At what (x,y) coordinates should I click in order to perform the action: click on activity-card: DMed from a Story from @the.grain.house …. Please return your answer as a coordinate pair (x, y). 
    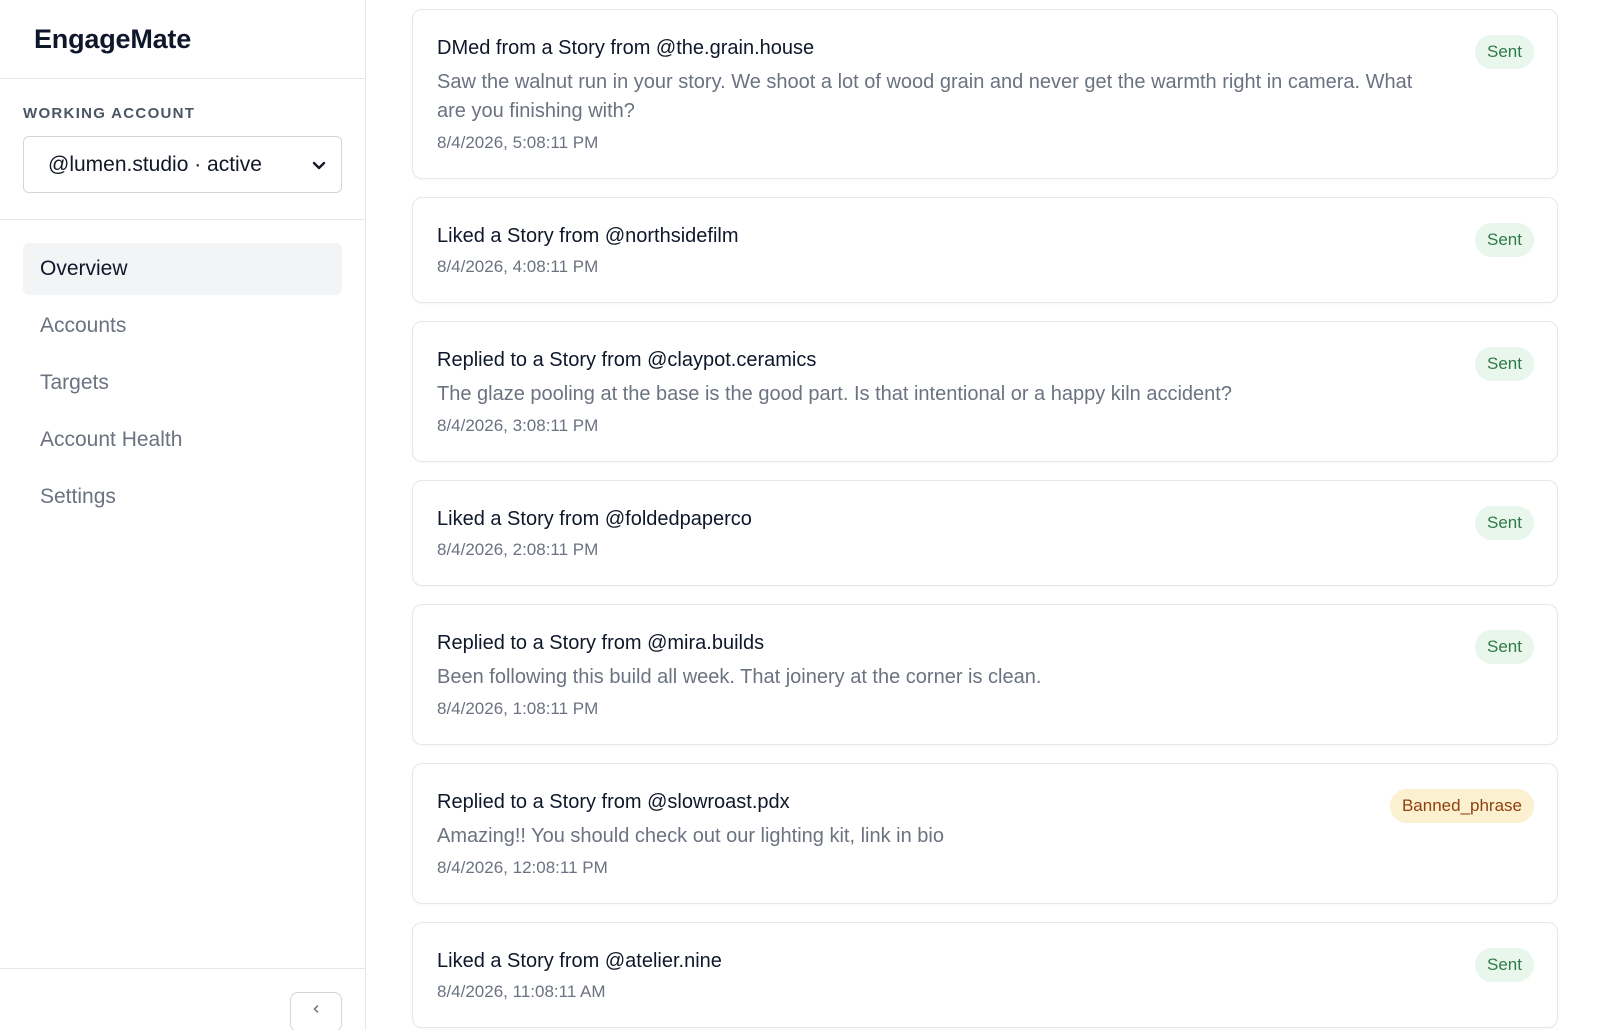
    Looking at the image, I should click on (985, 94).